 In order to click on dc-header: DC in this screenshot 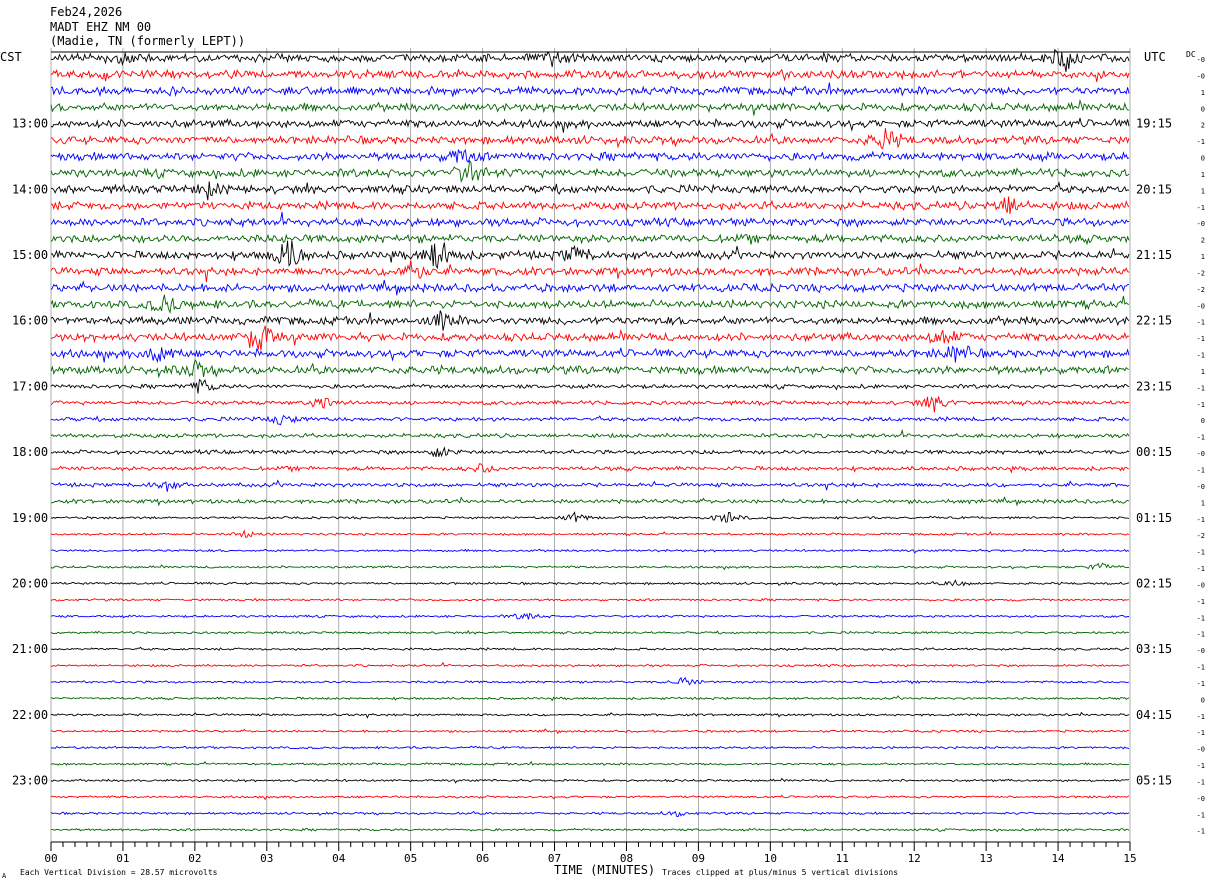, I will do `click(1191, 54)`.